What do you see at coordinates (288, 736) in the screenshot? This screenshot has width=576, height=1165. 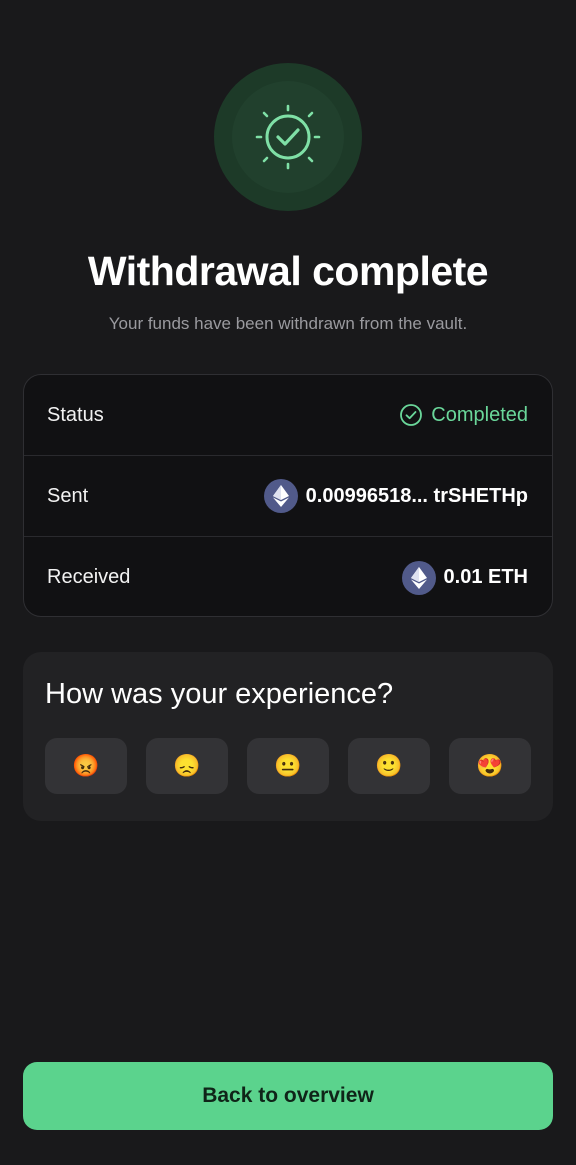 I see `feedback-card: How was your experience? 😡 😞 😐 🙂 😍` at bounding box center [288, 736].